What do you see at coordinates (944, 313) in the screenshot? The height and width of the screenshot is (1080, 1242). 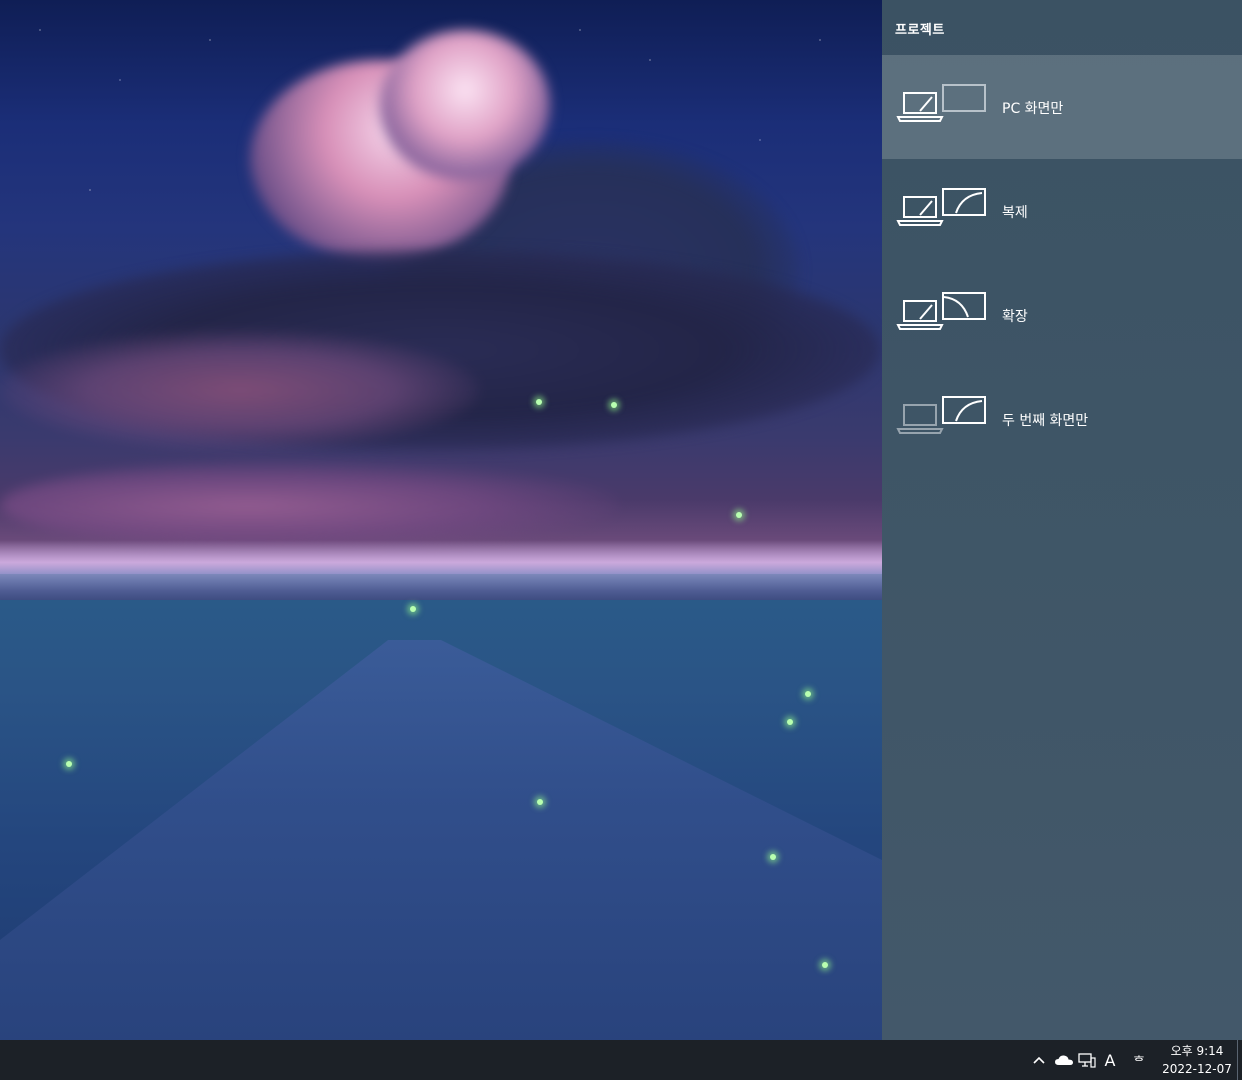 I see `extend-icon` at bounding box center [944, 313].